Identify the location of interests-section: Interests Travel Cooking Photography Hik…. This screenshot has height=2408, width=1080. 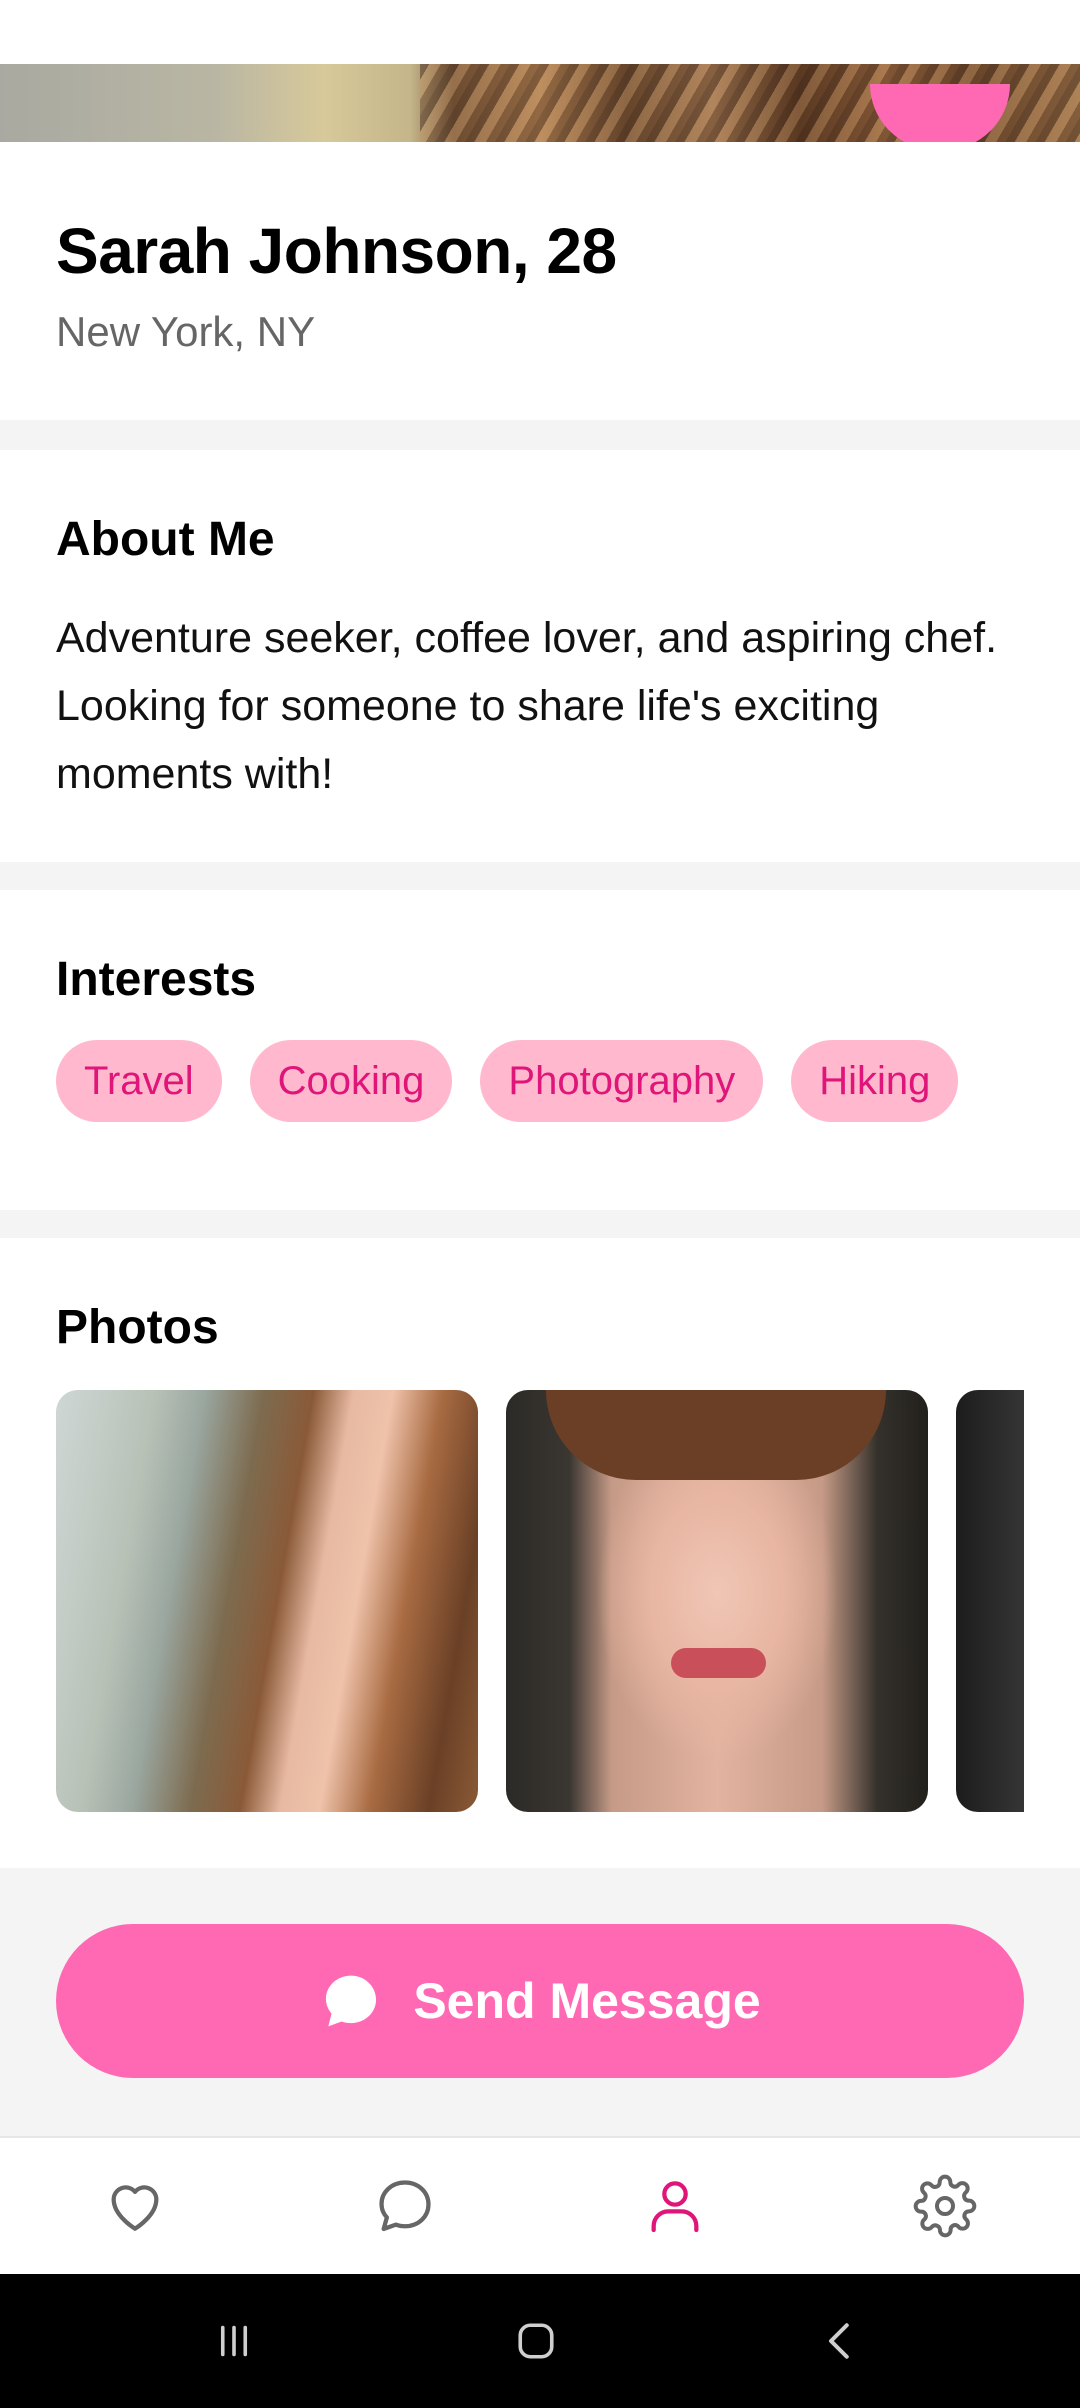
(540, 1050).